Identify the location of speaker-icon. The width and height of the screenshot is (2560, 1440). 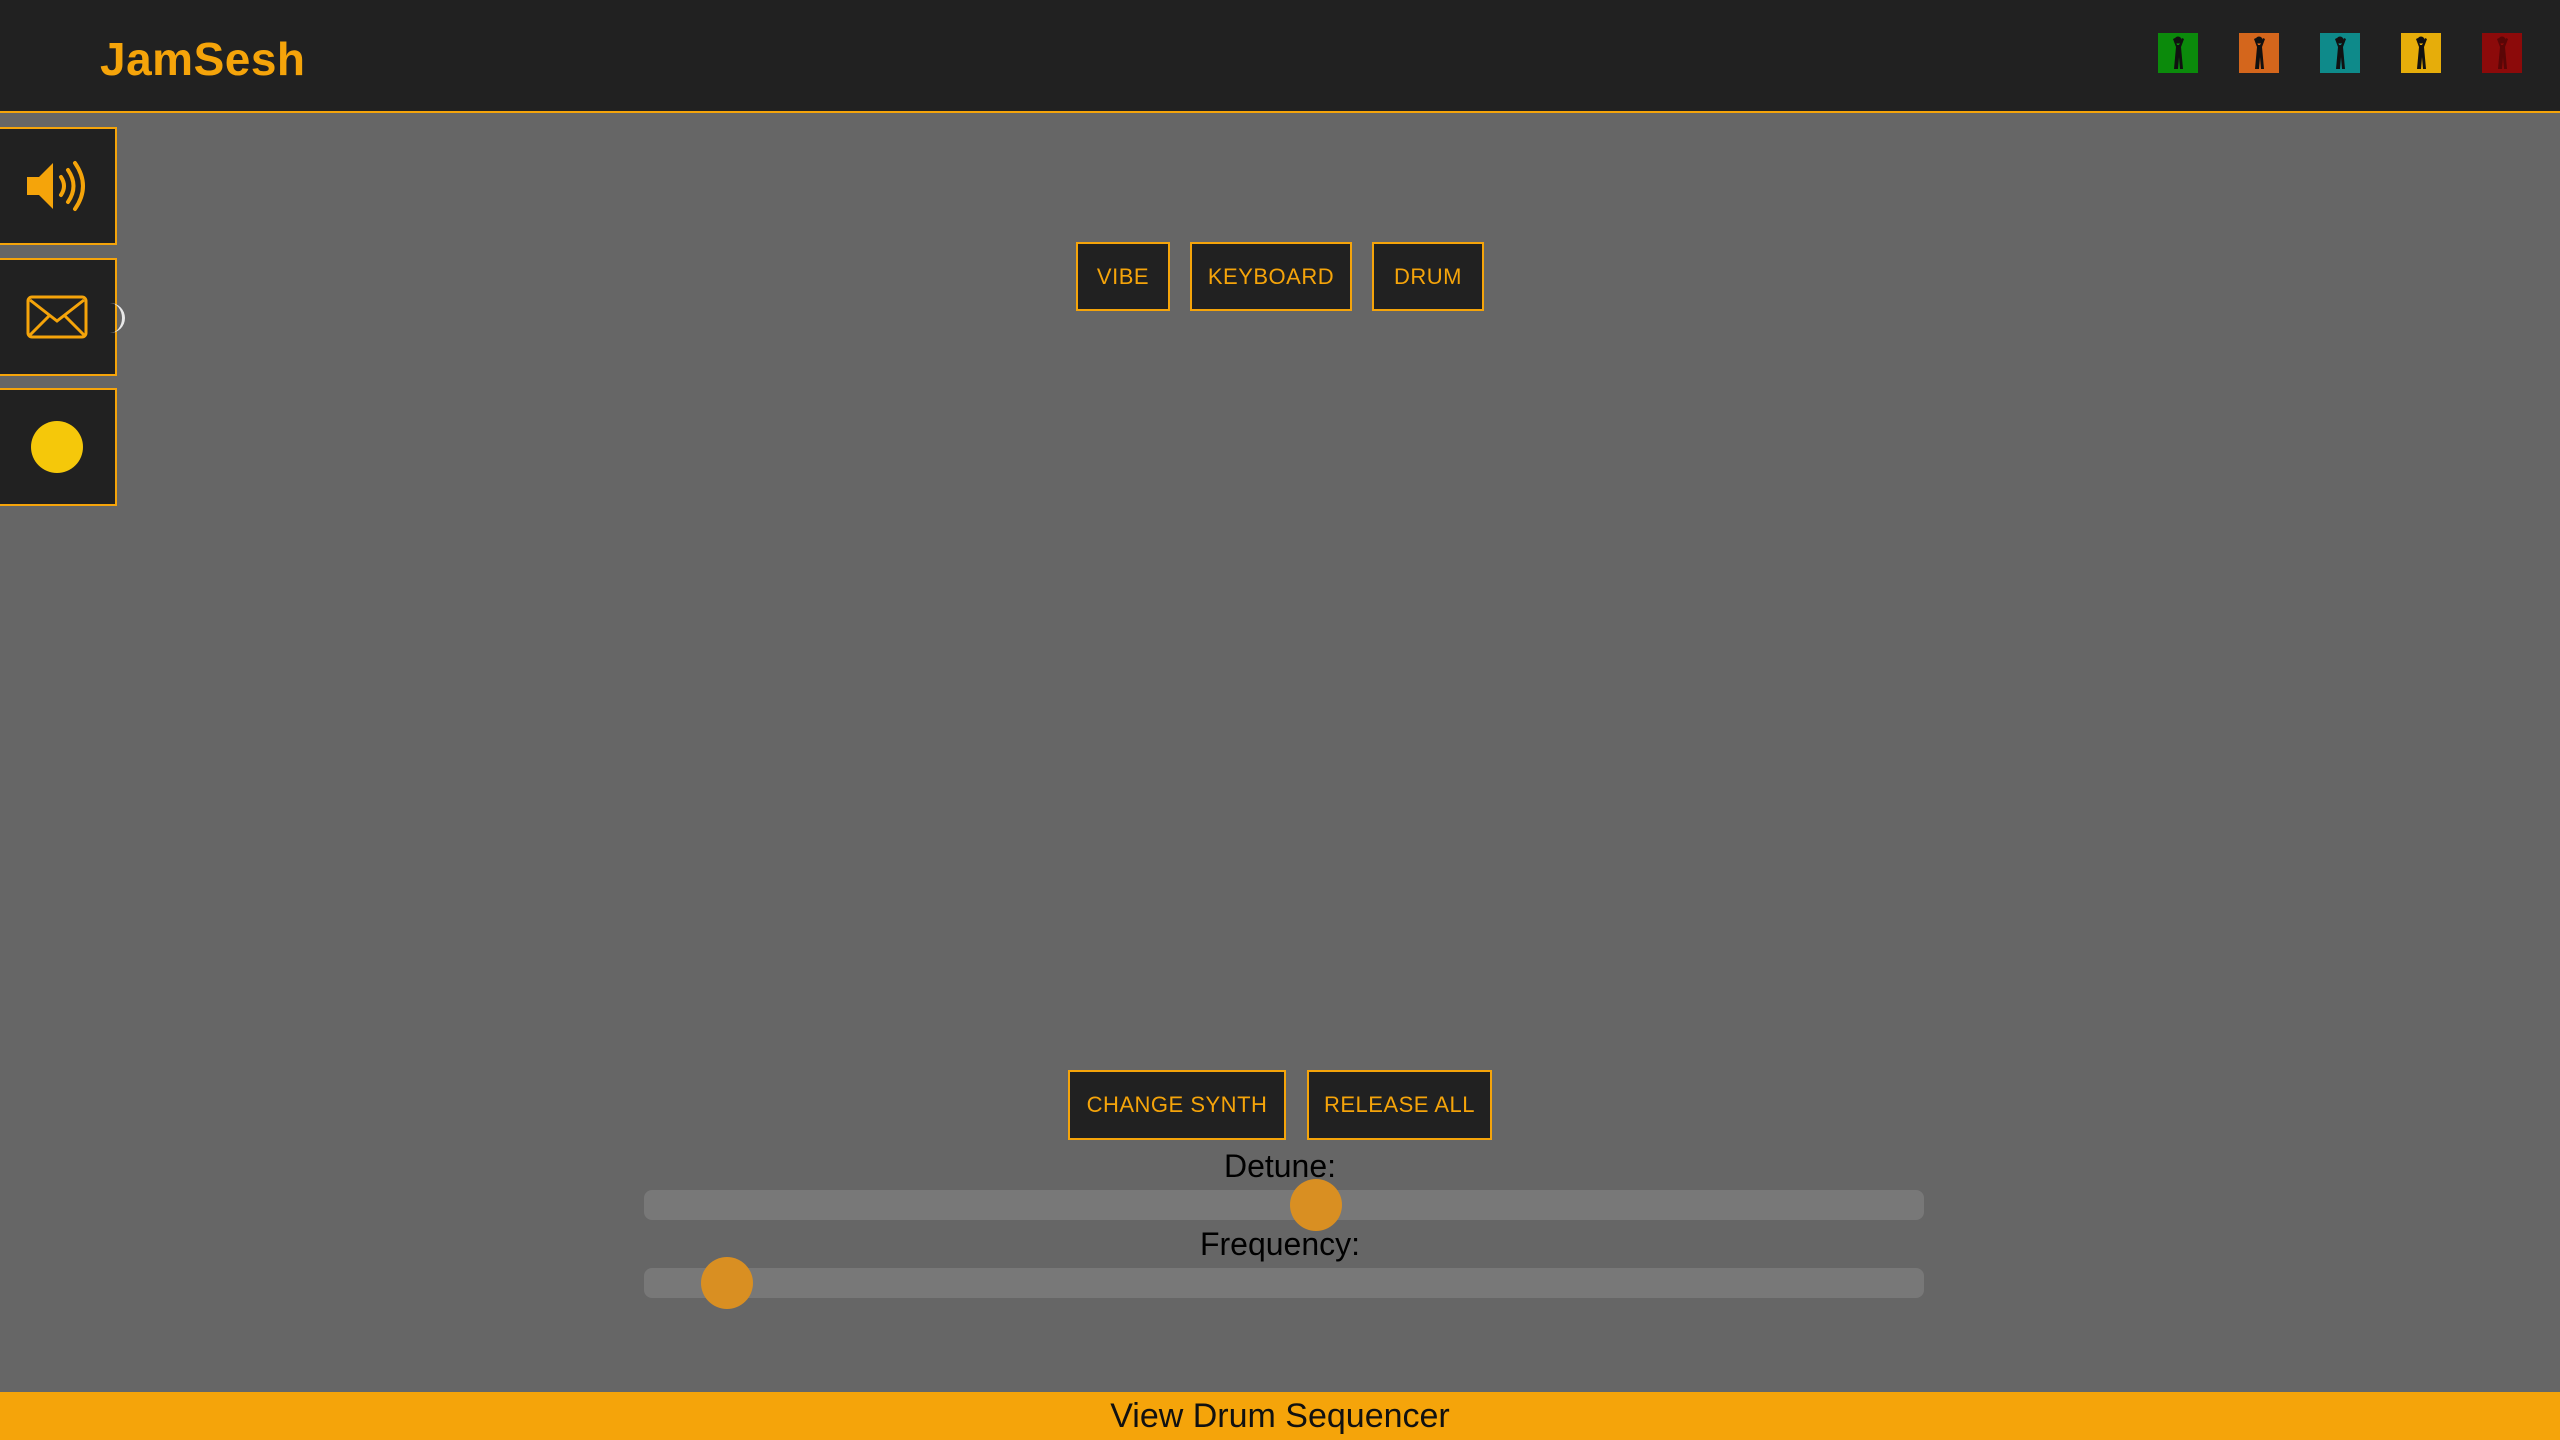
(56, 186).